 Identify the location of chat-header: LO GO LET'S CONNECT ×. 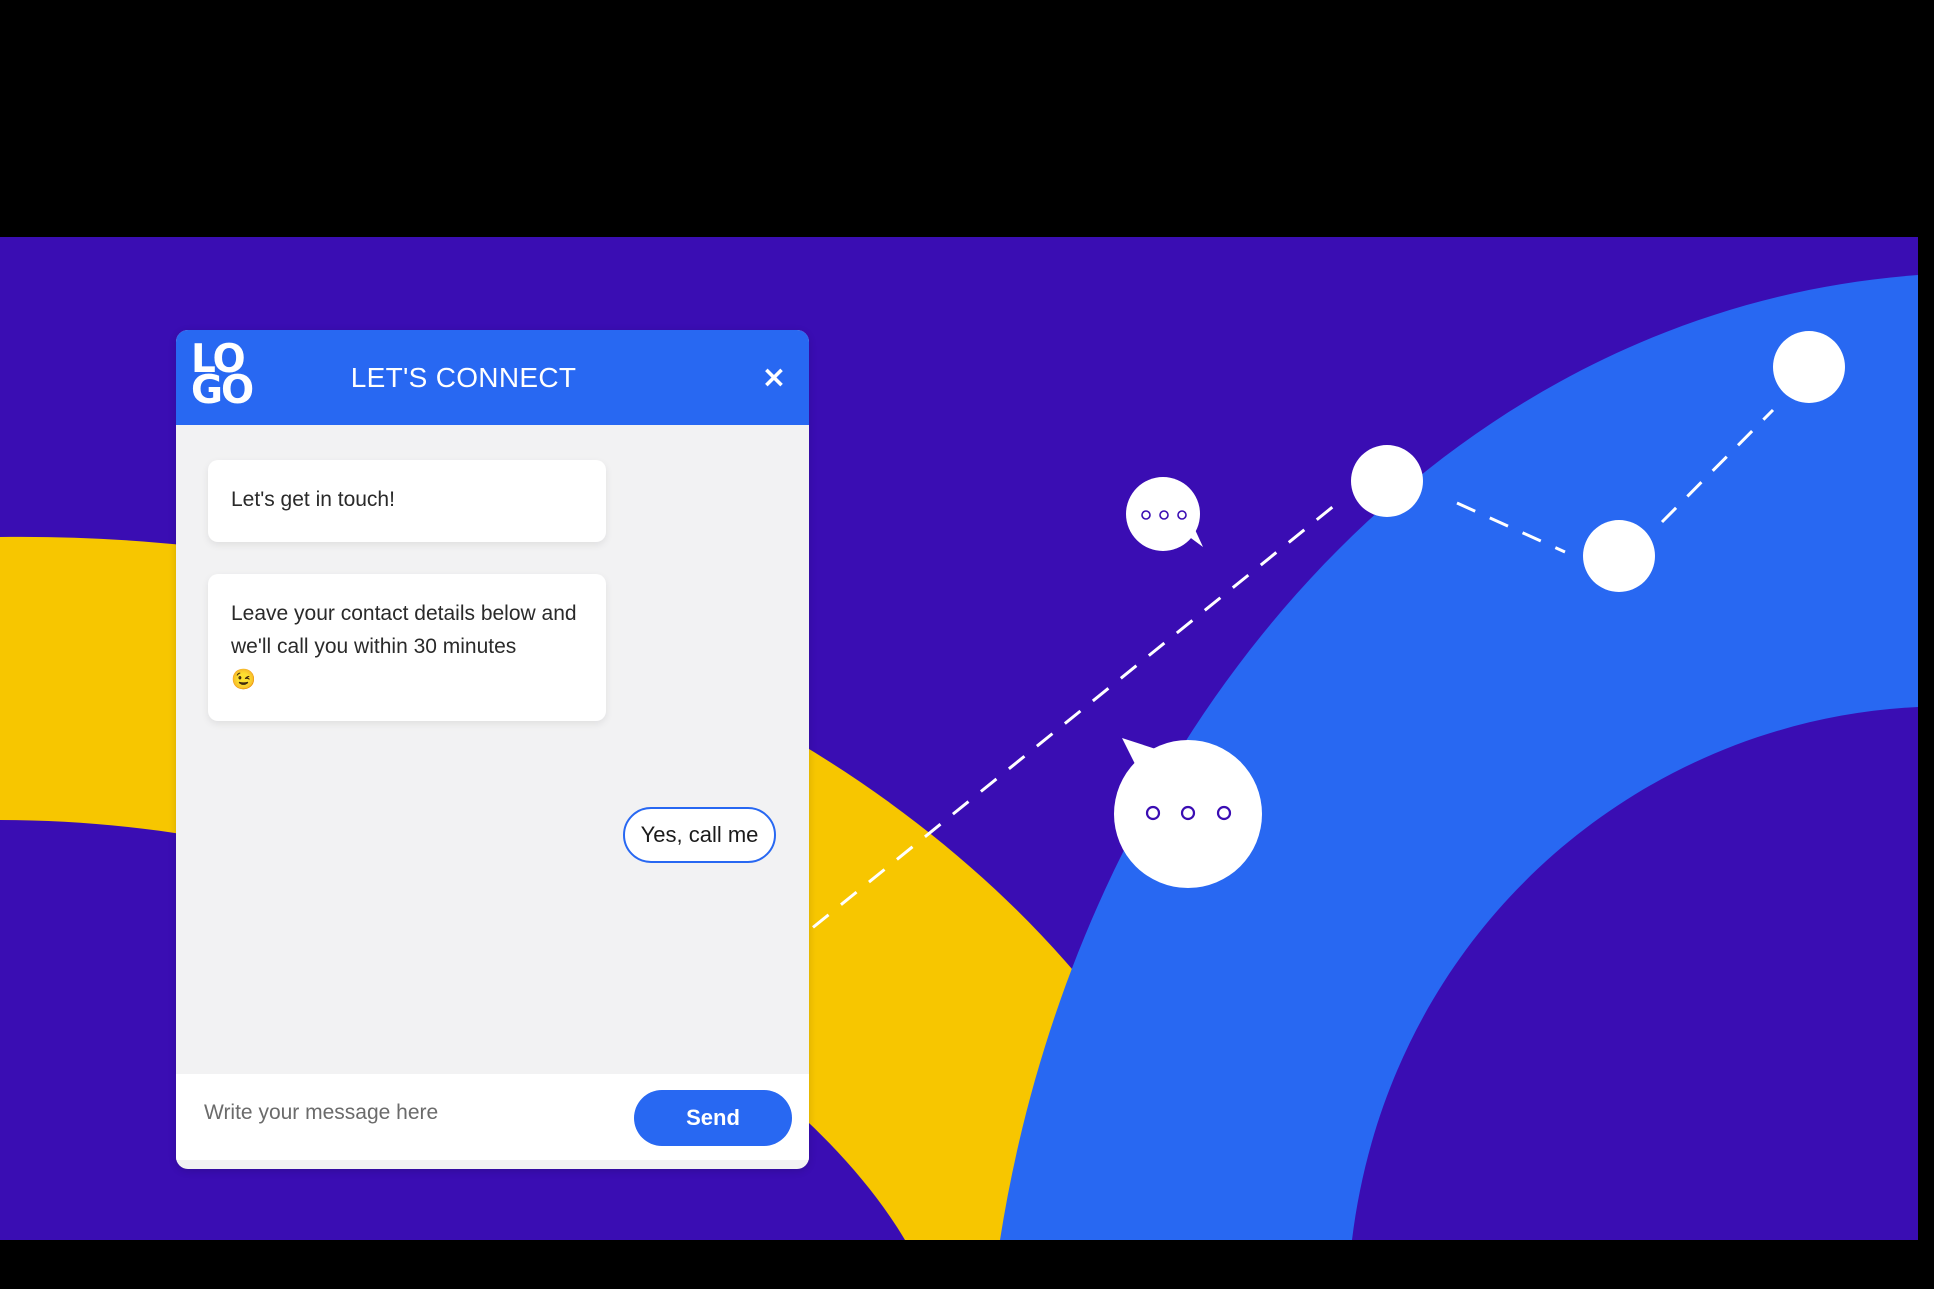
(492, 377).